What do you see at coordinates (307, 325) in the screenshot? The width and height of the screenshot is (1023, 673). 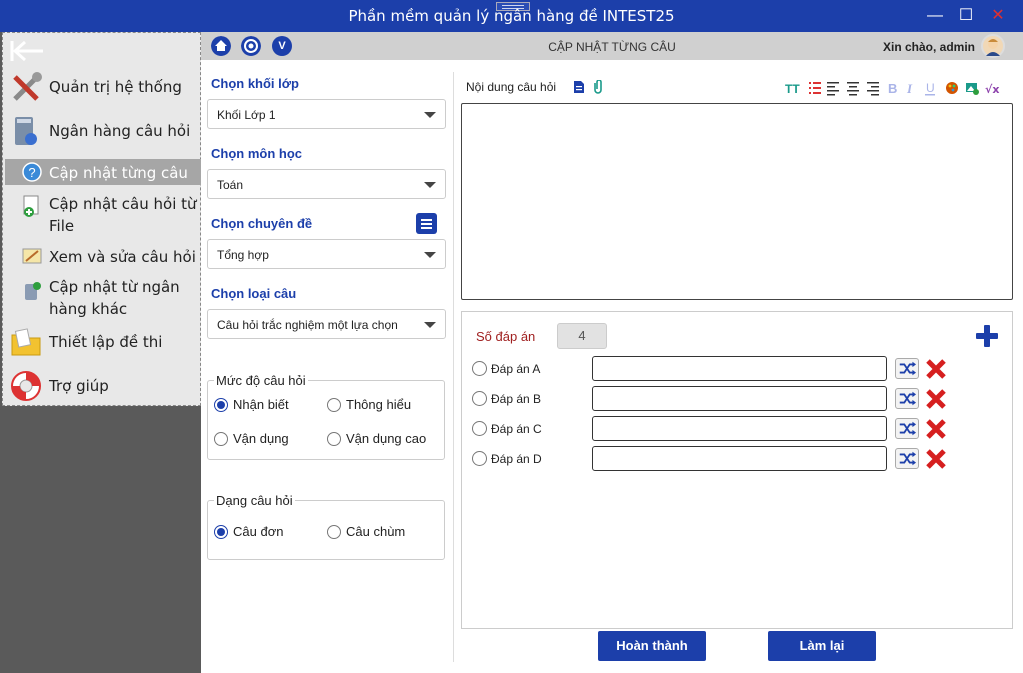 I see `question-type-value: Câu hỏi trắc nghiệm một lựa chọn` at bounding box center [307, 325].